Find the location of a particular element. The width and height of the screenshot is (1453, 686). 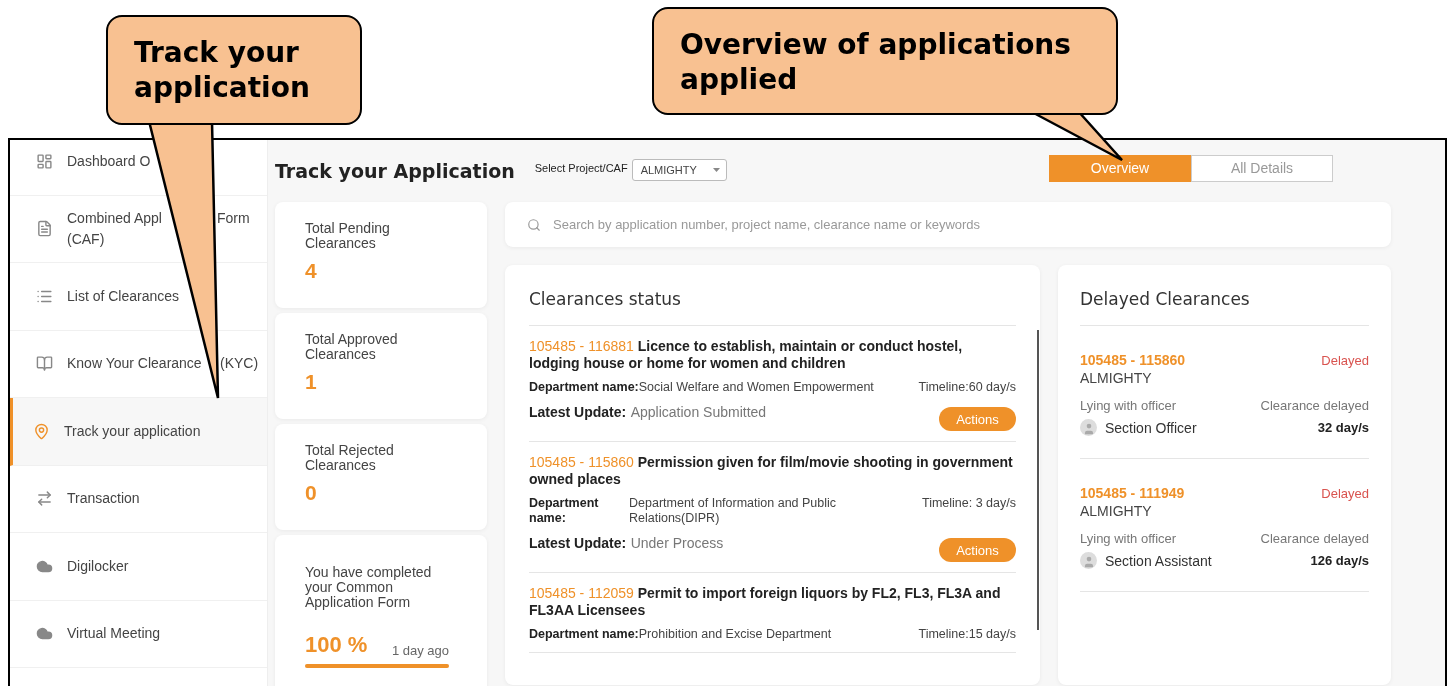

scrollbar is located at coordinates (1038, 480).